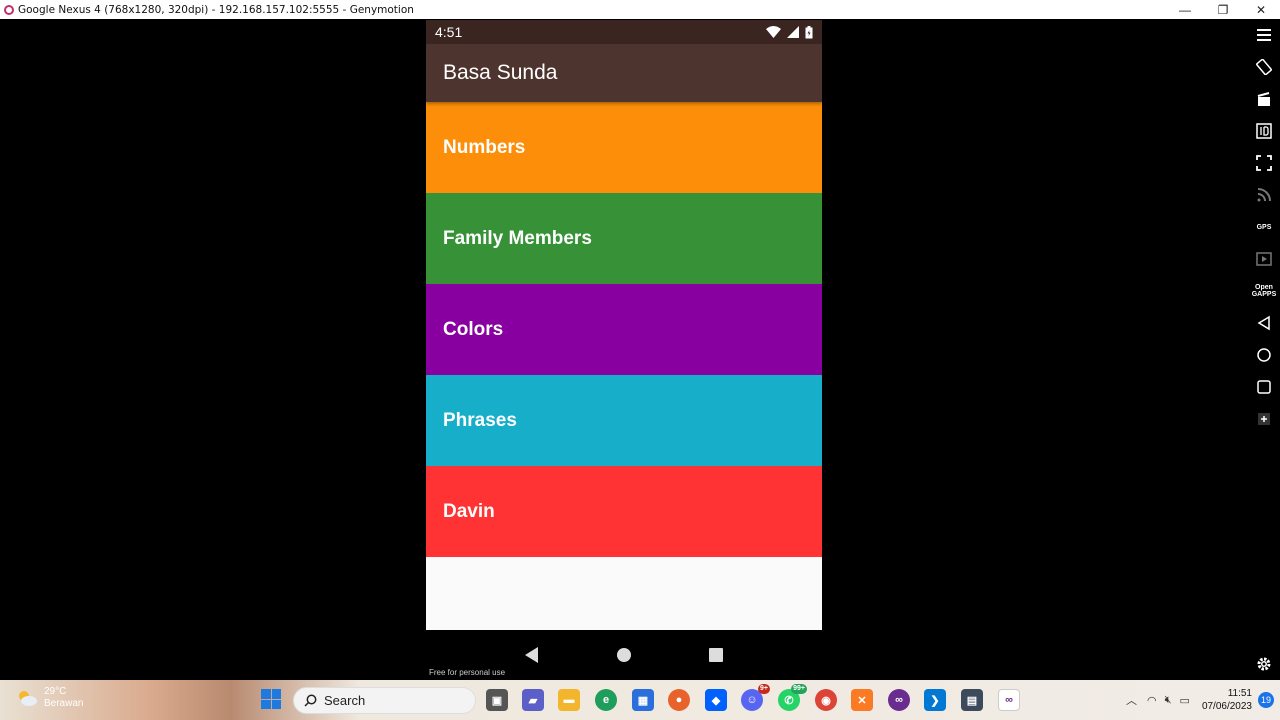 The width and height of the screenshot is (1280, 720). I want to click on more-button, so click(1264, 419).